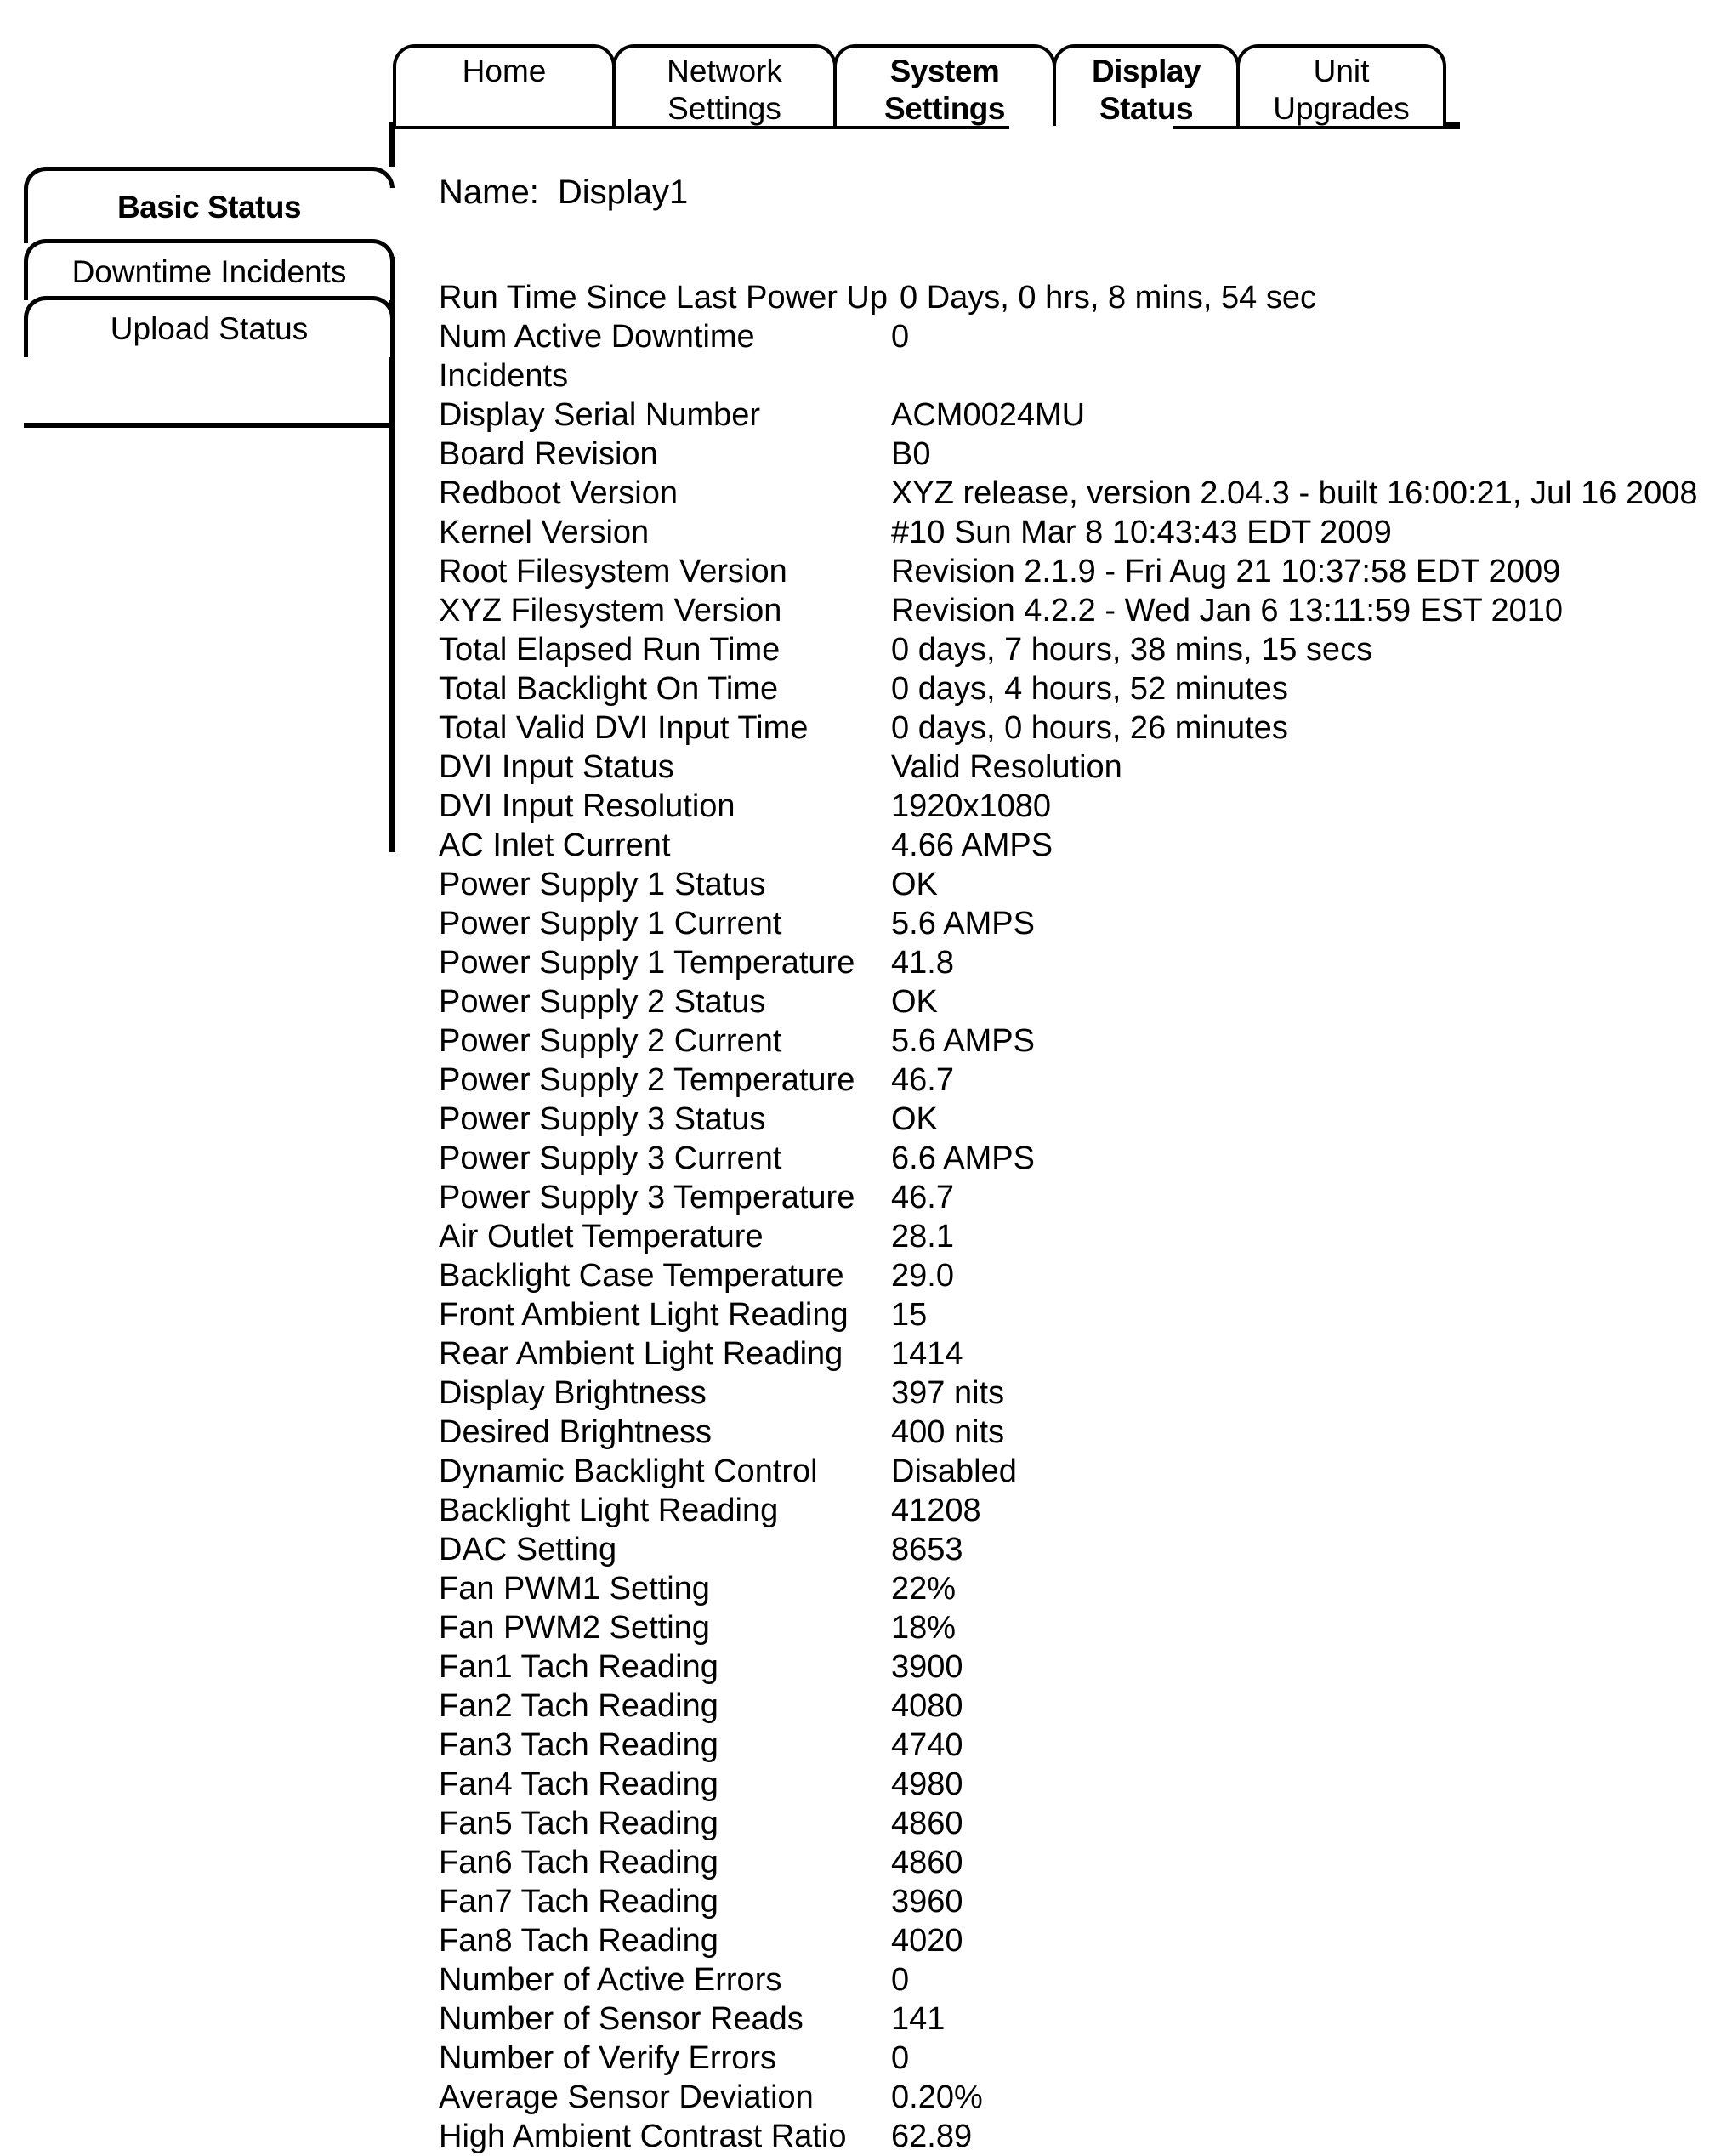 This screenshot has width=1715, height=2156. Describe the element at coordinates (576, 1432) in the screenshot. I see `status-row-label: Desired Brightness` at that location.